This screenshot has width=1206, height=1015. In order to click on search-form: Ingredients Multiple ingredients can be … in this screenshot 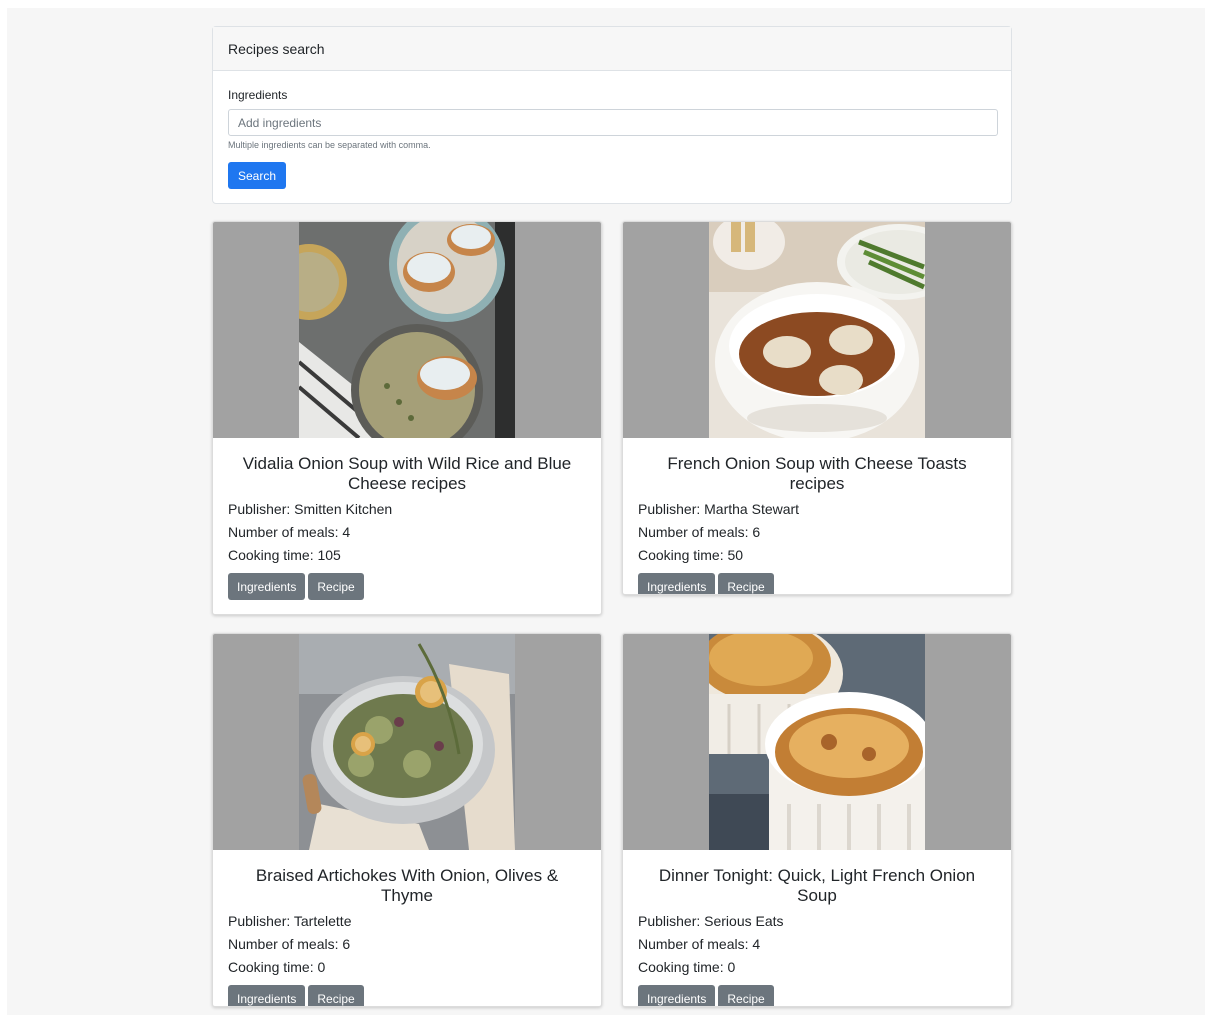, I will do `click(612, 137)`.